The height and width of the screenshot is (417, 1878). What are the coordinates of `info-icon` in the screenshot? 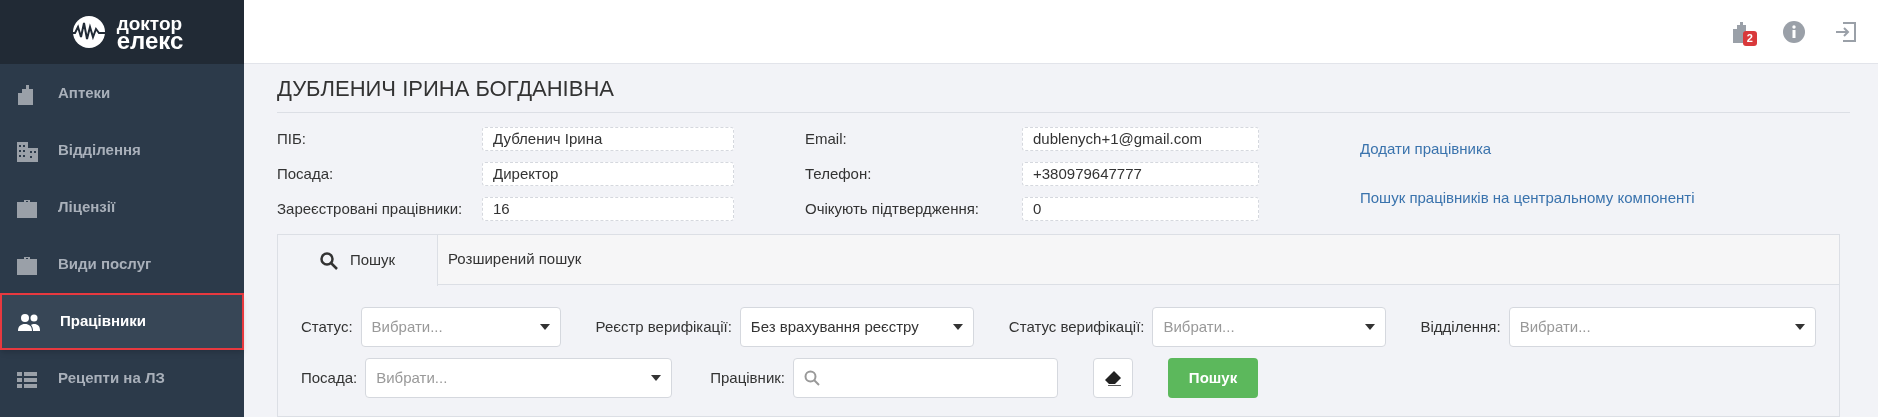 It's located at (1793, 31).